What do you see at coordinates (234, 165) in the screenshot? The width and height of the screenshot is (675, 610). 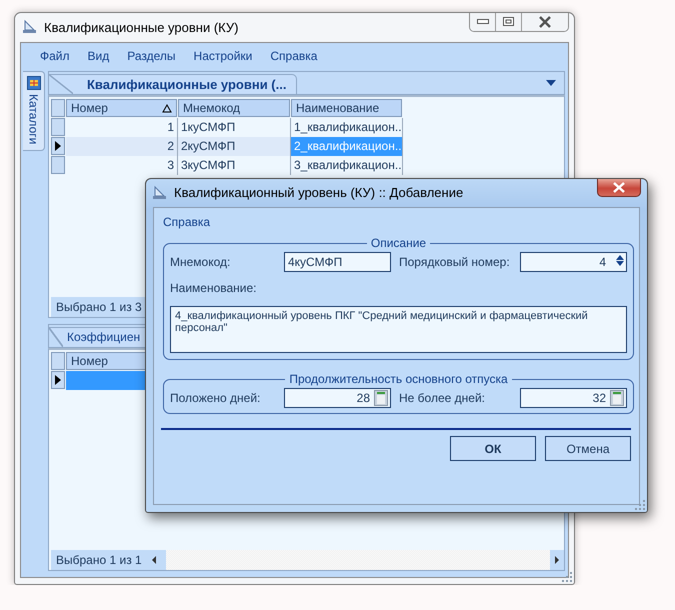 I see `table-cell: 3куСМФП` at bounding box center [234, 165].